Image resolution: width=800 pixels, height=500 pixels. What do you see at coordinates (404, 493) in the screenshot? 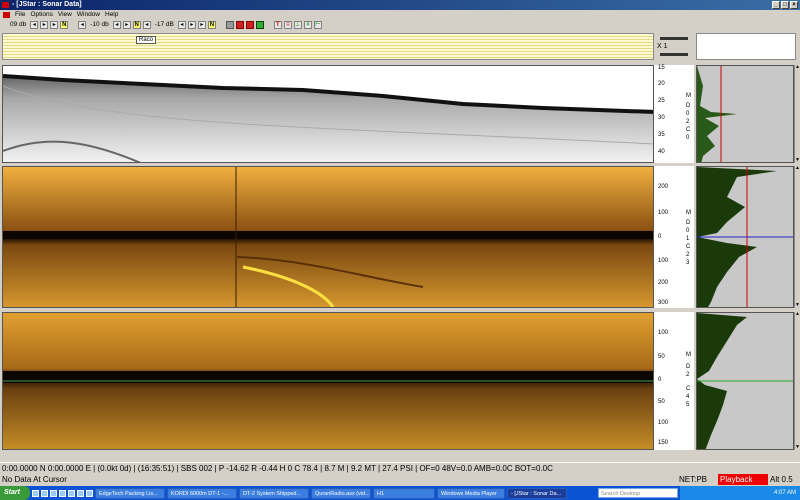
I see `taskbar-item-h1: H1` at bounding box center [404, 493].